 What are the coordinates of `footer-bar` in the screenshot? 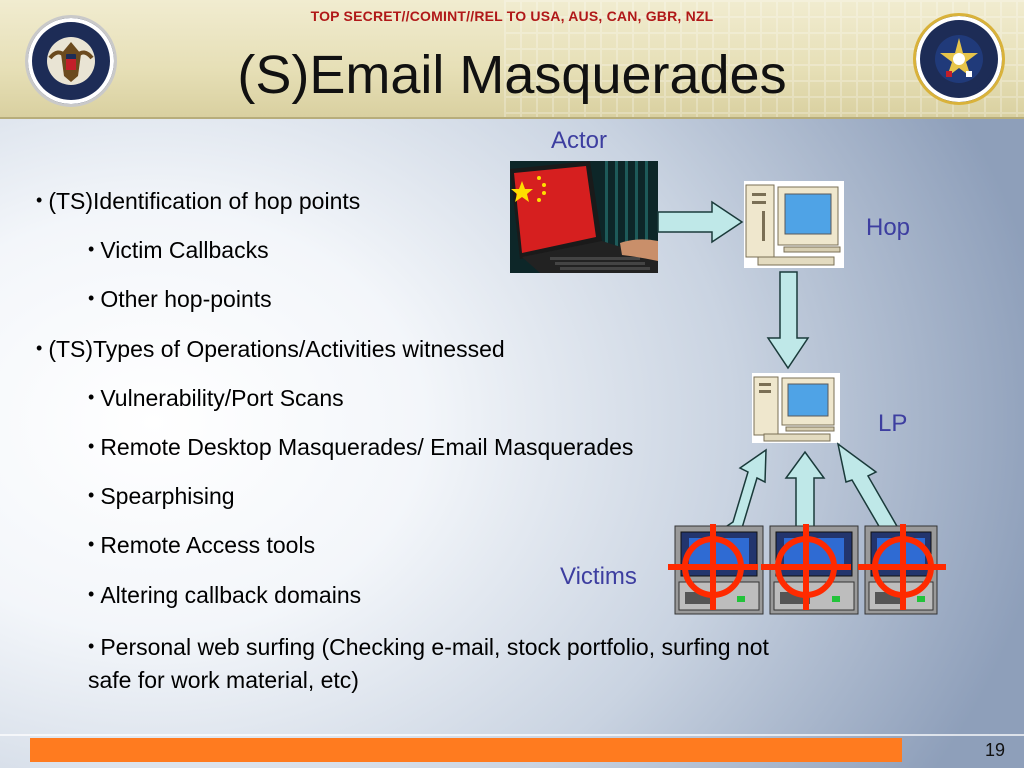 It's located at (466, 750).